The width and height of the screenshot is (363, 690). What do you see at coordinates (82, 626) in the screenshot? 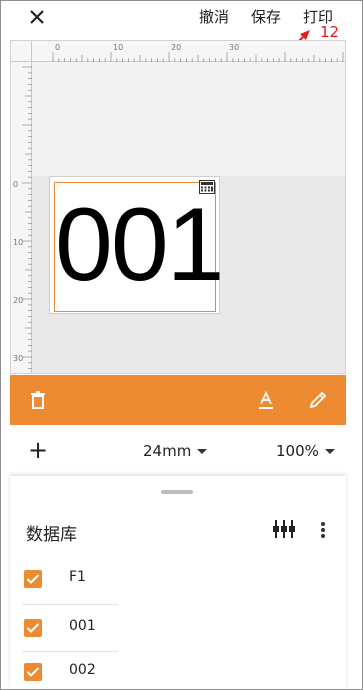
I see `row-label: 001` at bounding box center [82, 626].